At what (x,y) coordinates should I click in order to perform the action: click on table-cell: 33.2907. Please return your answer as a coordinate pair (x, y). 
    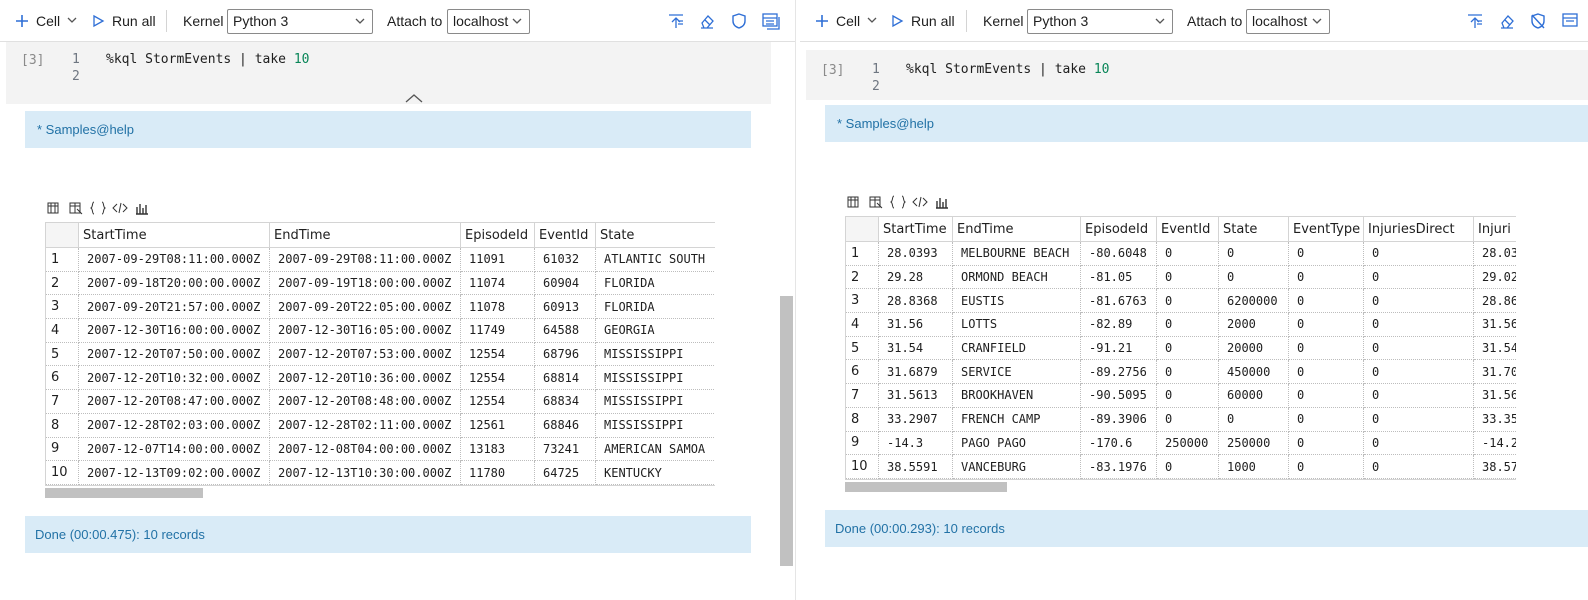
    Looking at the image, I should click on (915, 419).